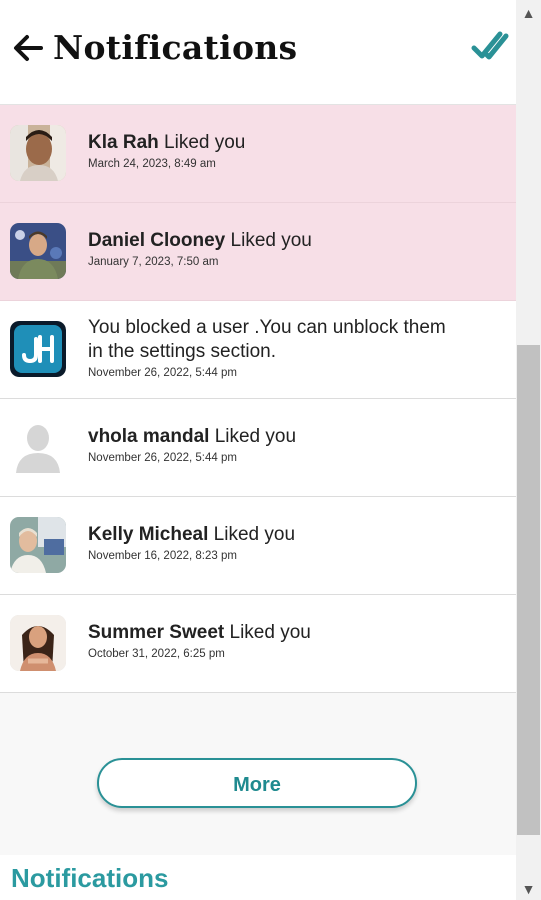 This screenshot has height=900, width=541. What do you see at coordinates (153, 262) in the screenshot?
I see `timestamp: January 7, 2023, 7:50 am` at bounding box center [153, 262].